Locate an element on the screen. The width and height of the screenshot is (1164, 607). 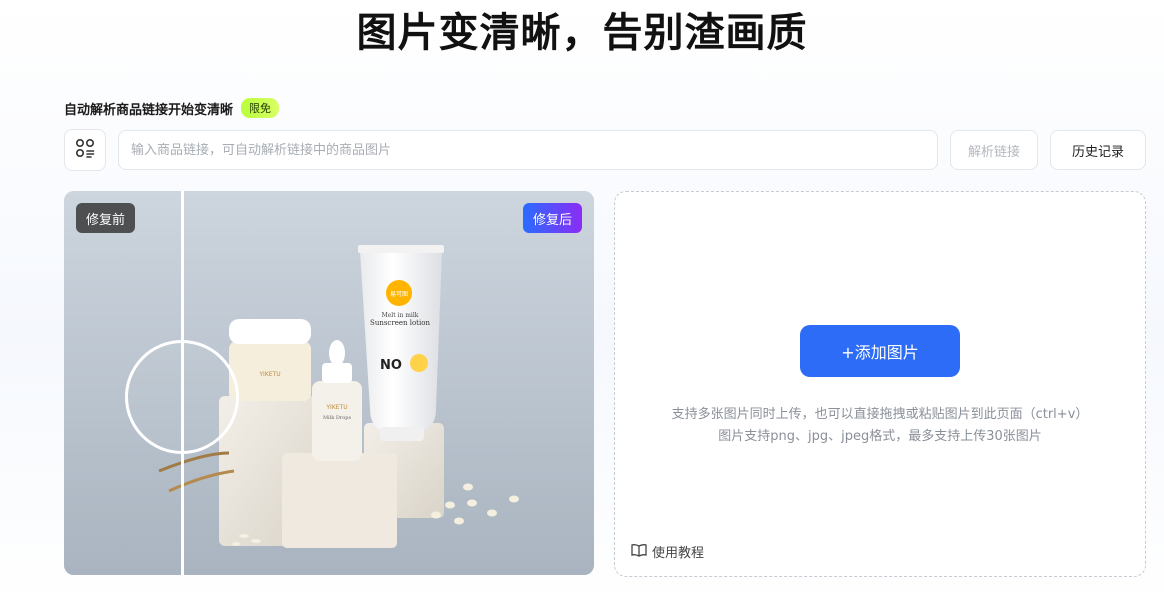
after-tag: 修复后 is located at coordinates (552, 218).